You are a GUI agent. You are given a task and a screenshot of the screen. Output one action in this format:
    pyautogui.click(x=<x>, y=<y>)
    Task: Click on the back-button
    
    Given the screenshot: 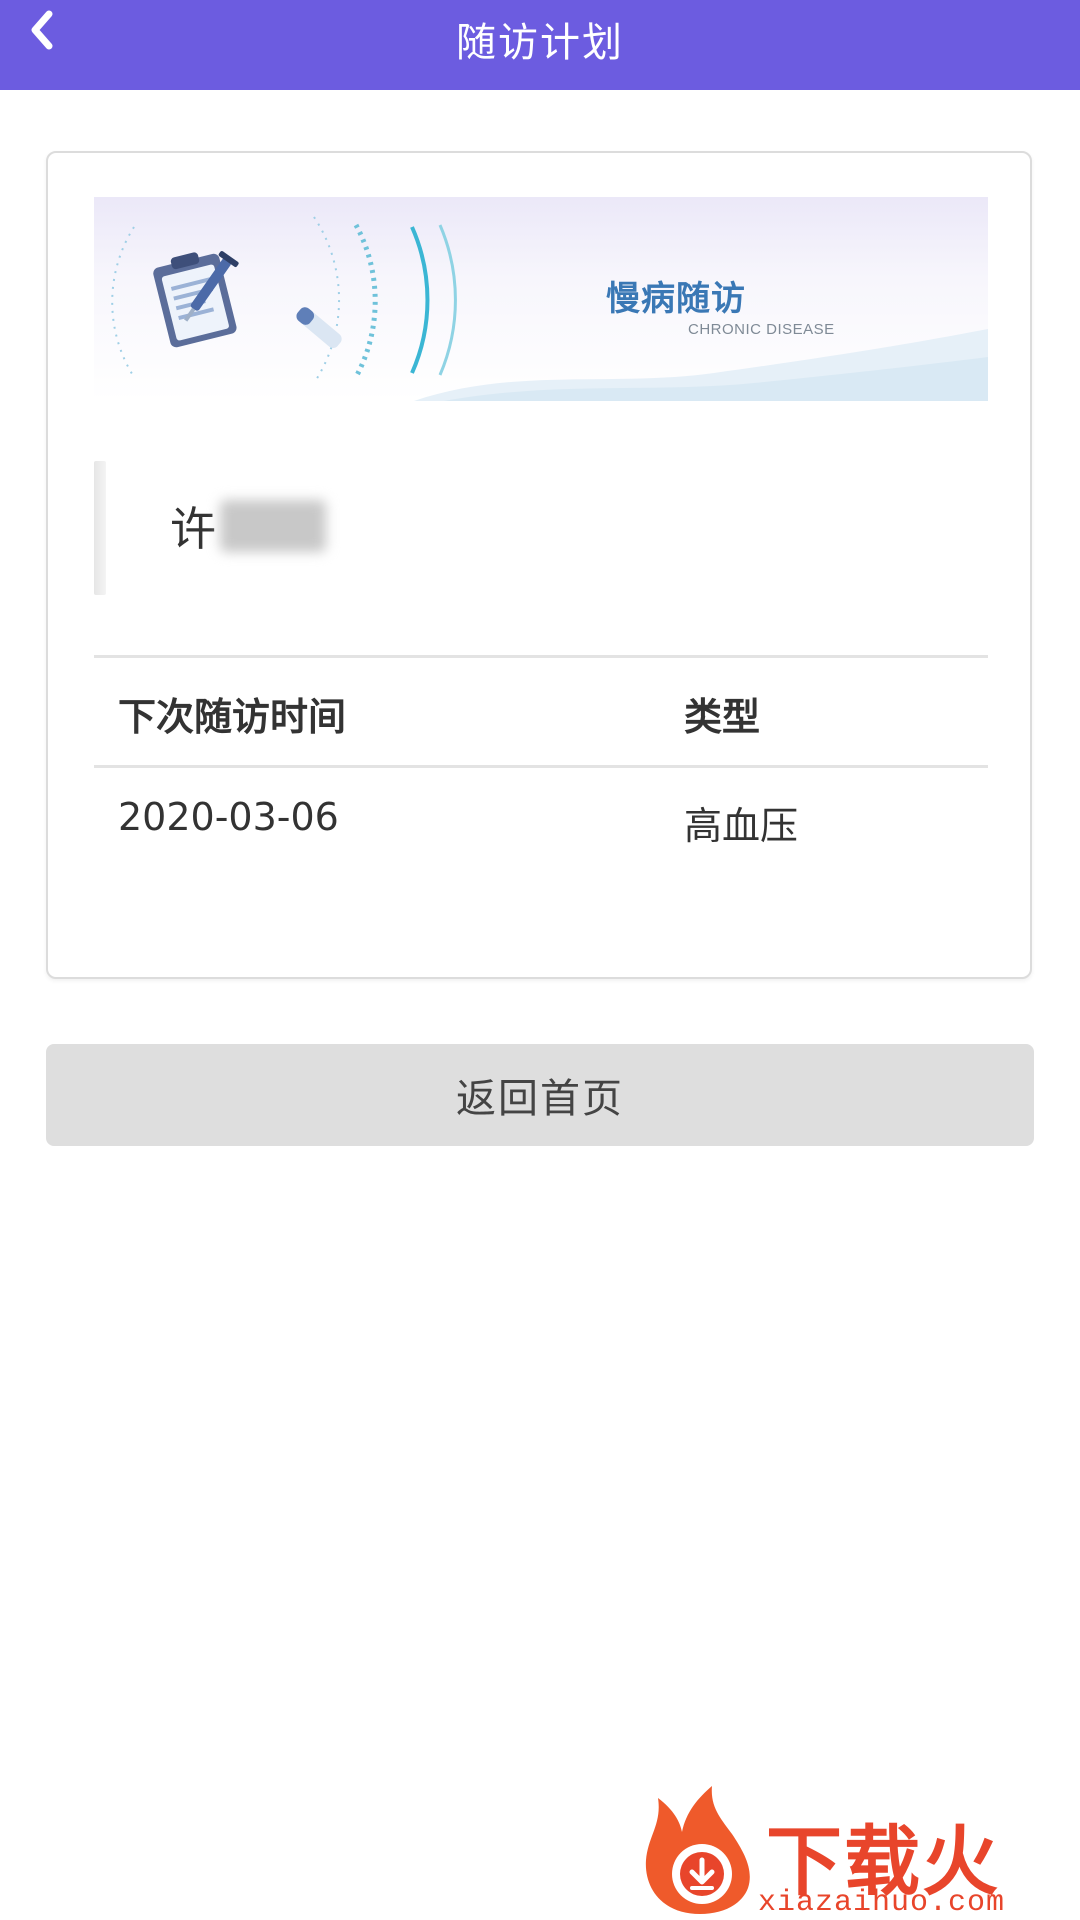 What is the action you would take?
    pyautogui.click(x=42, y=30)
    